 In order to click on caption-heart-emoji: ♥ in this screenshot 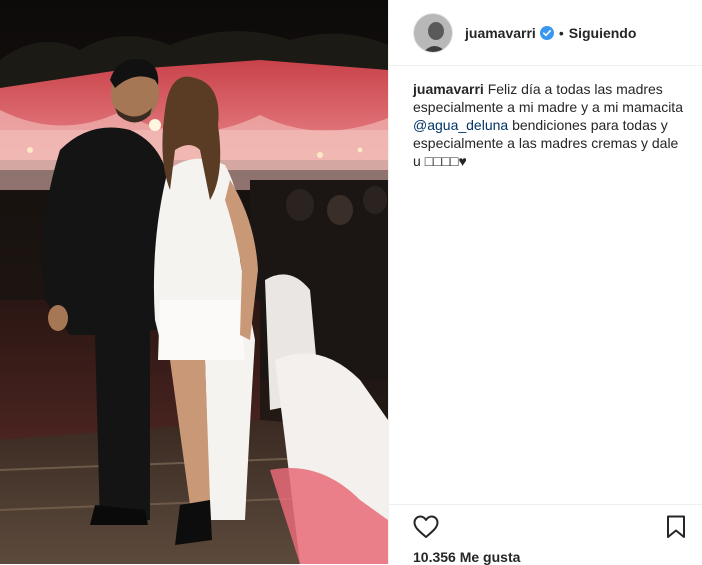, I will do `click(462, 161)`.